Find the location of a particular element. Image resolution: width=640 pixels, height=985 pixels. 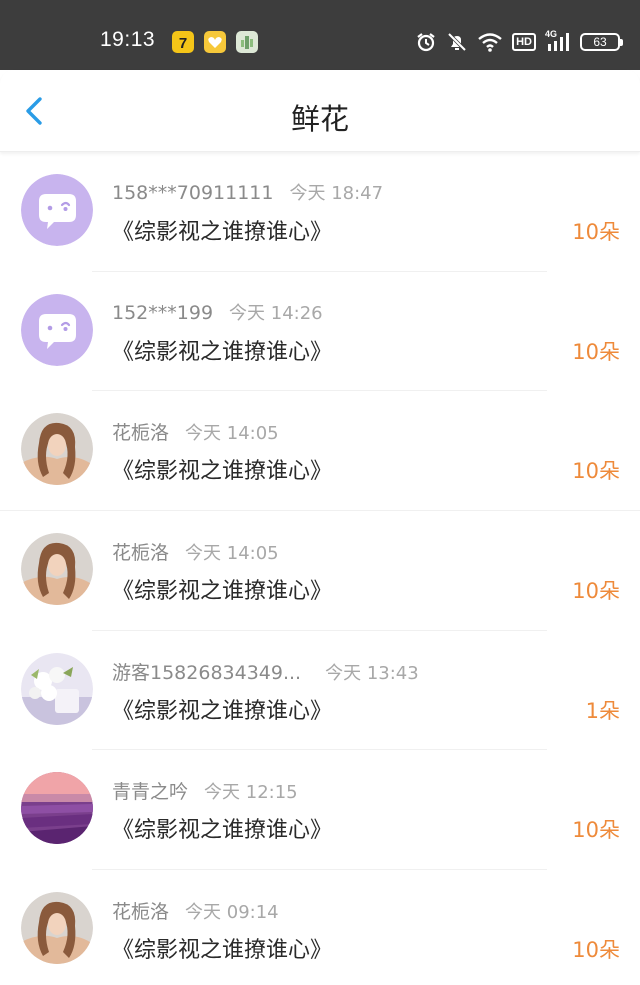

user-name: 152***199 is located at coordinates (163, 312).